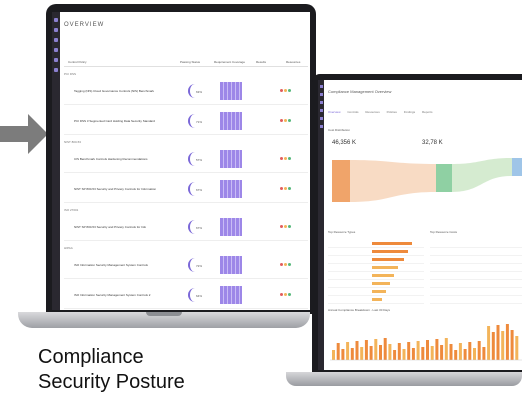  What do you see at coordinates (230, 62) in the screenshot?
I see `col-coverage: Requirement Coverage` at bounding box center [230, 62].